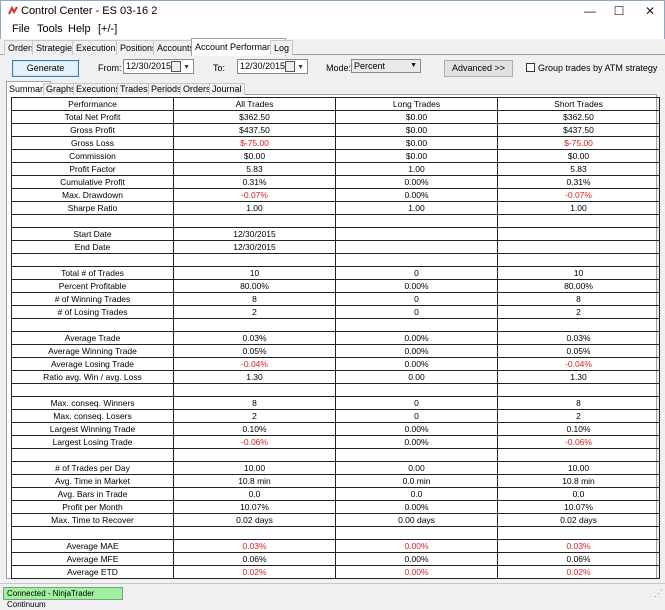  Describe the element at coordinates (282, 47) in the screenshot. I see `tab-log: Log` at that location.